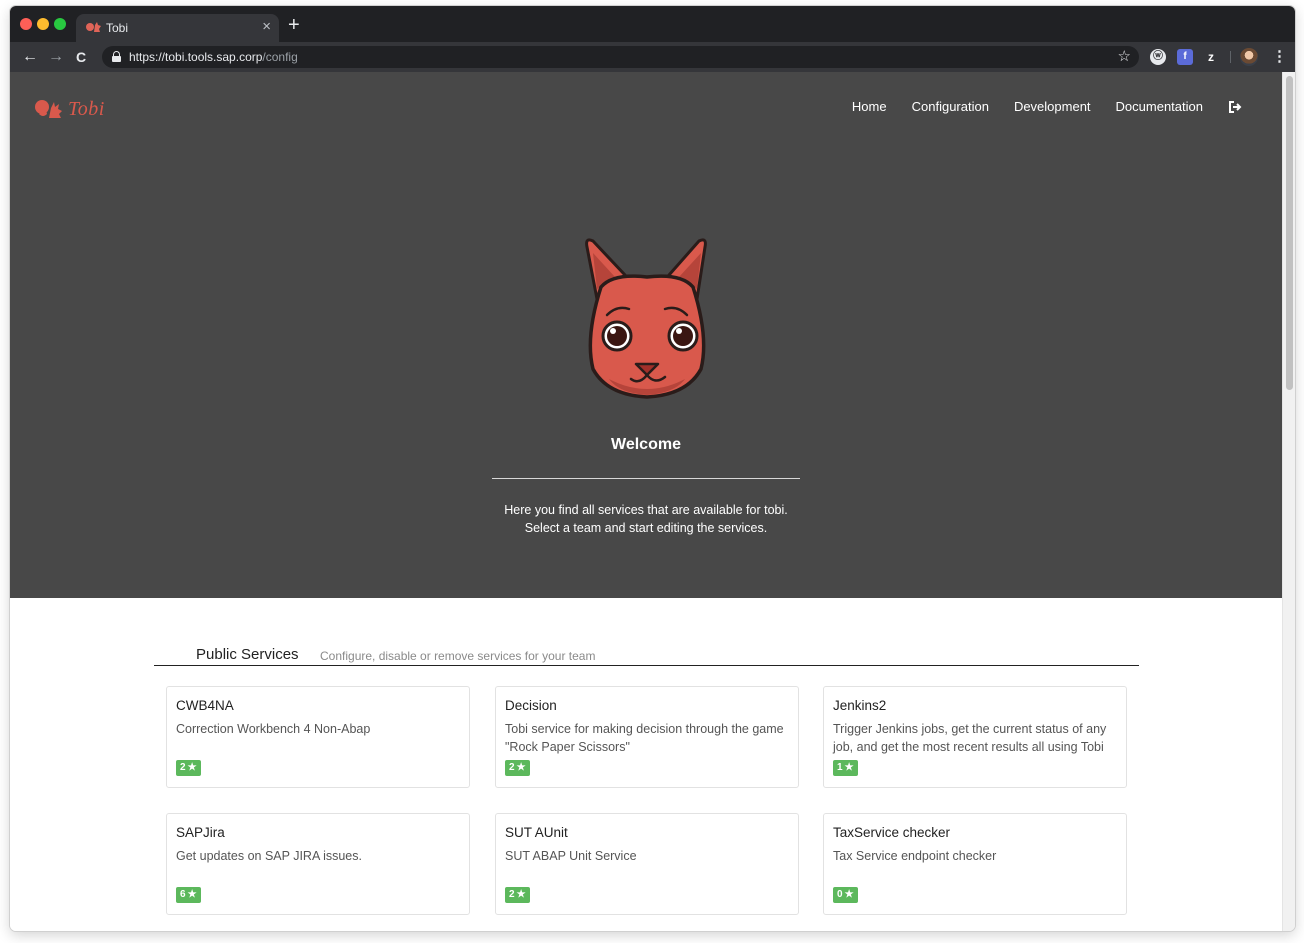 The height and width of the screenshot is (943, 1304). I want to click on nav-configuration: Configuration, so click(950, 106).